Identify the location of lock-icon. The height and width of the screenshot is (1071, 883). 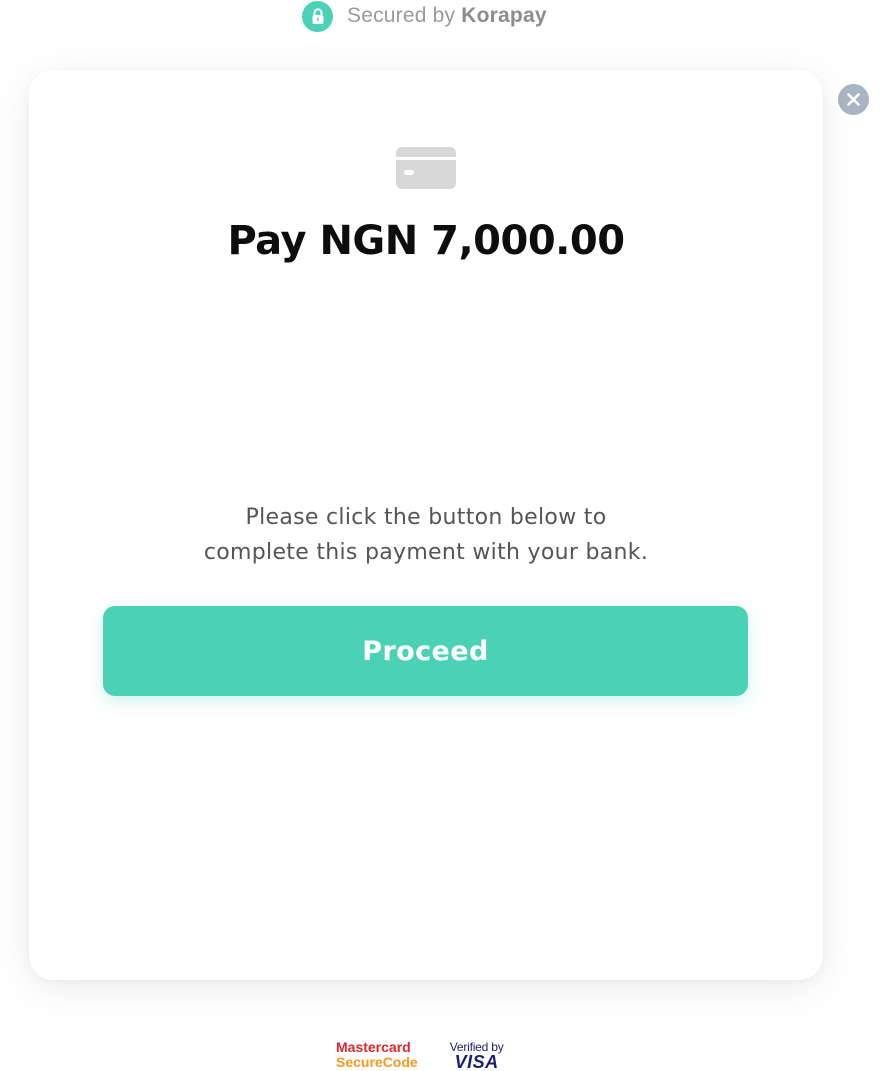
(317, 16).